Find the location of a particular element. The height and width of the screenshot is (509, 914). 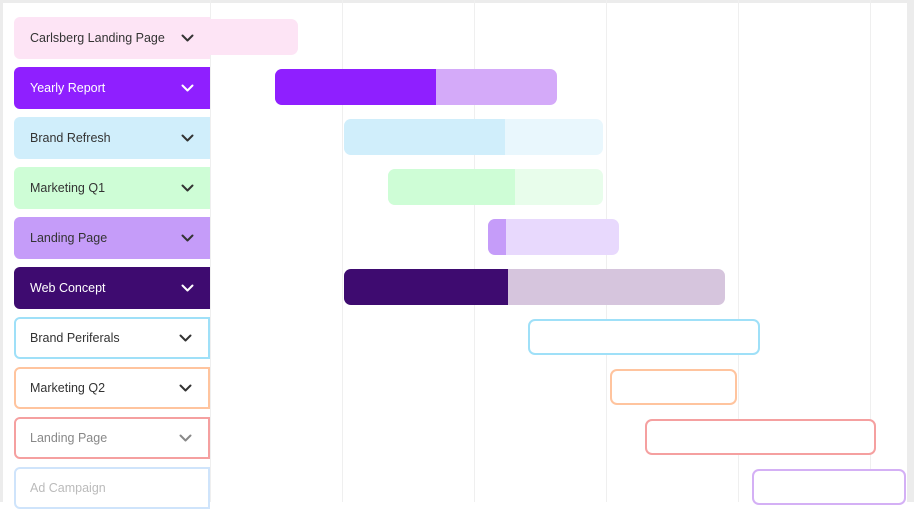

task-row-label: Carlsberg Landing Page is located at coordinates (112, 38).